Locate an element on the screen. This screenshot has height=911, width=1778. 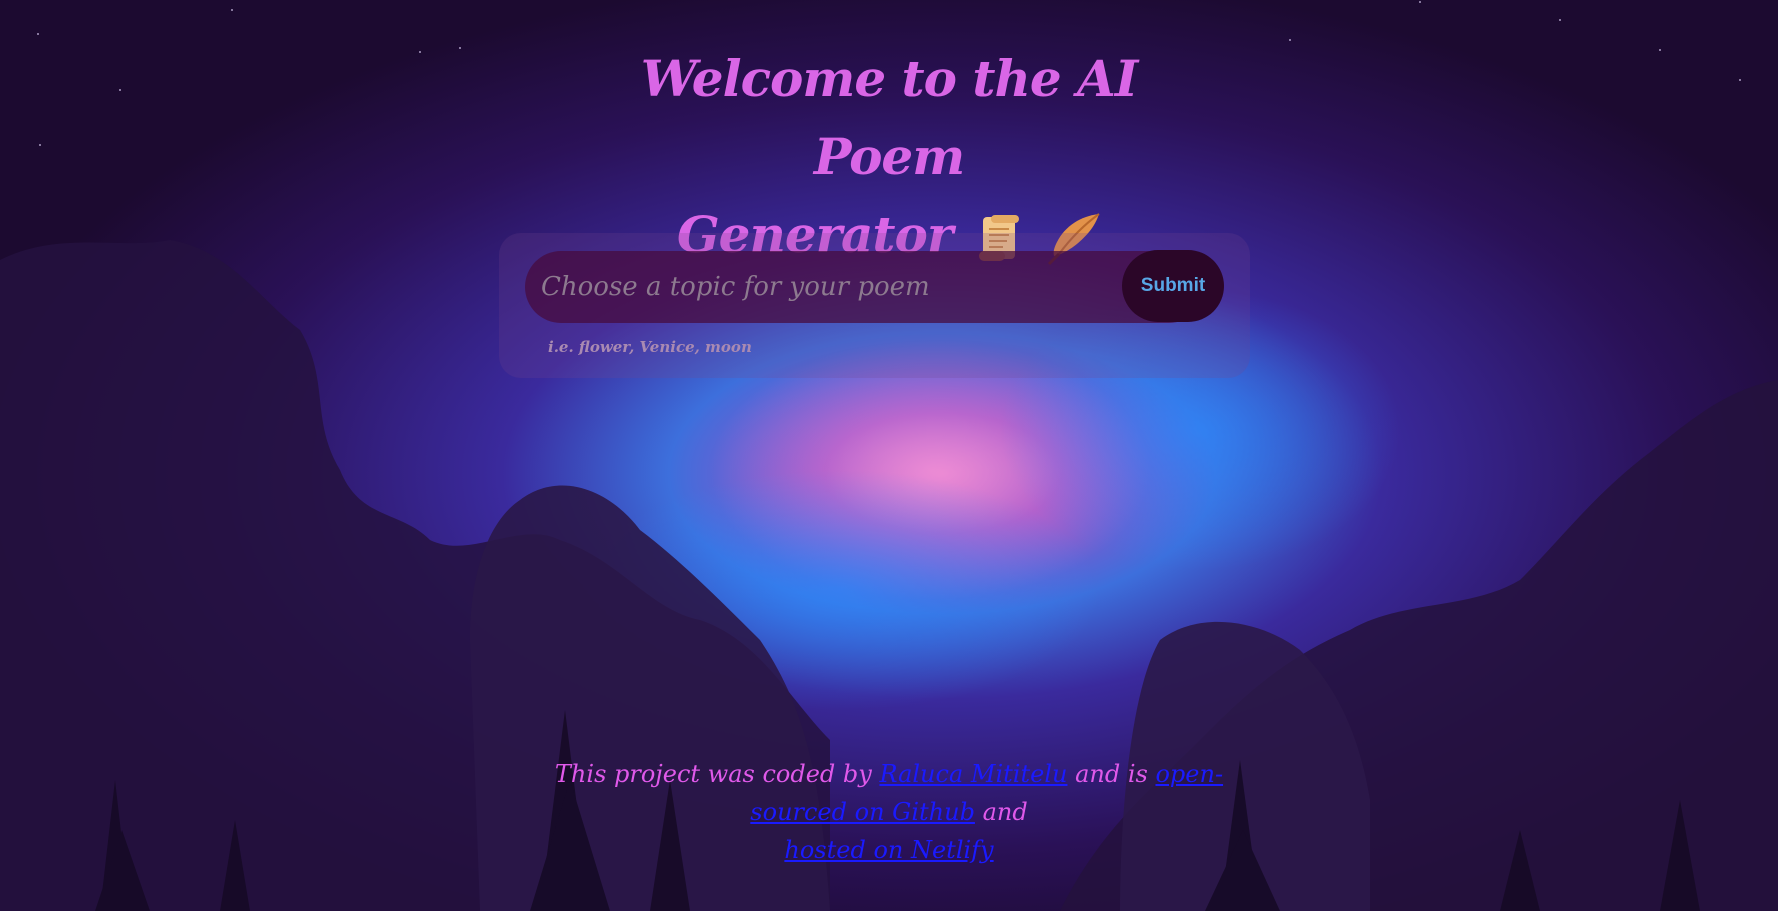
topic-input is located at coordinates (865, 287).